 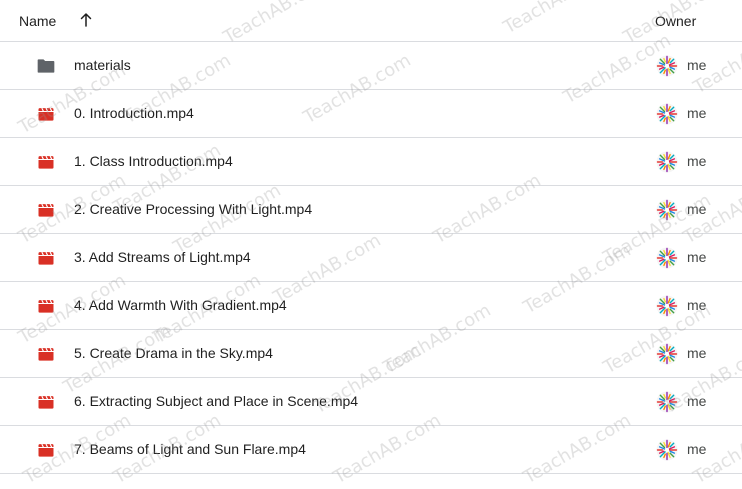 I want to click on file-name: 2. Creative Processing With Light.mp4, so click(x=193, y=209).